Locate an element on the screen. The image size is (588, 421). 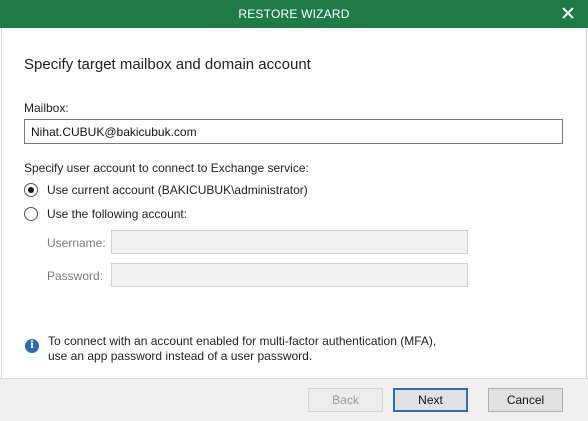
back-button: Back is located at coordinates (345, 400).